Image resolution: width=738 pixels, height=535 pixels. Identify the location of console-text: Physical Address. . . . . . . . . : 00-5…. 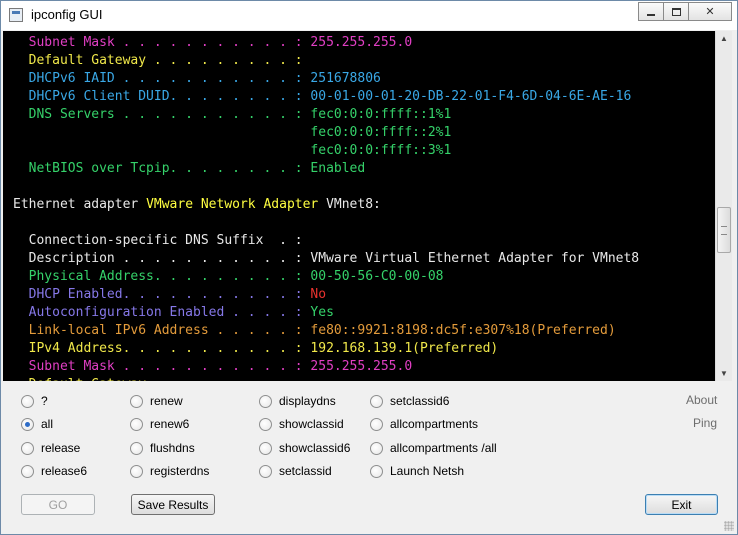
(228, 276).